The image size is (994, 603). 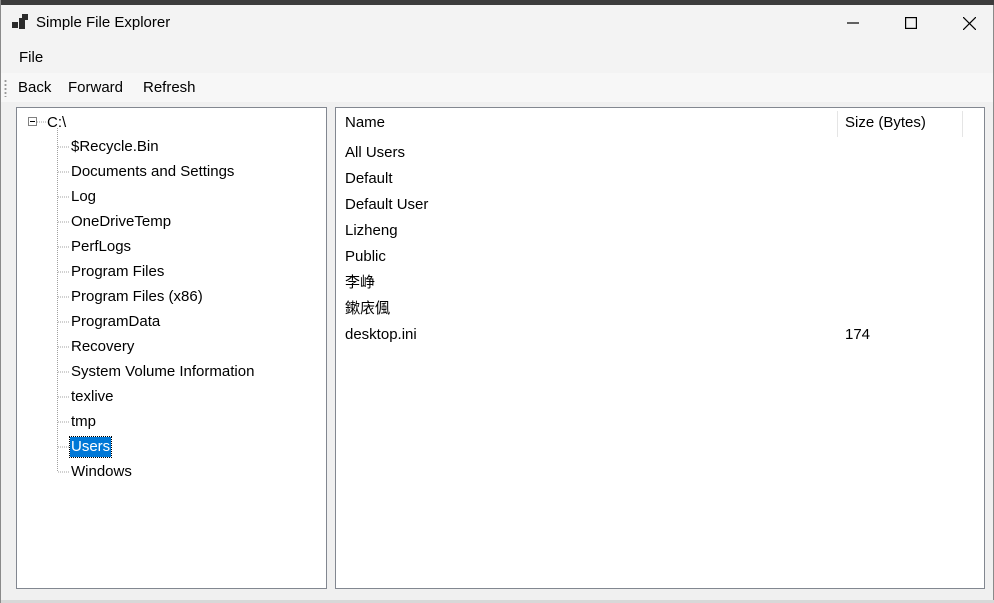 I want to click on close-button, so click(x=967, y=23).